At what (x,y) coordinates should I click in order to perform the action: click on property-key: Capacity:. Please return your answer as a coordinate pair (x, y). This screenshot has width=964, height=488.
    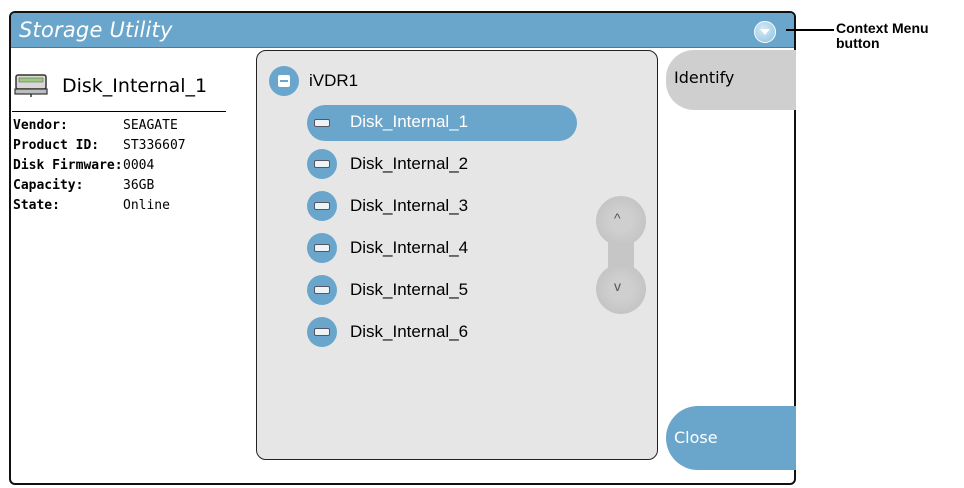
    Looking at the image, I should click on (48, 185).